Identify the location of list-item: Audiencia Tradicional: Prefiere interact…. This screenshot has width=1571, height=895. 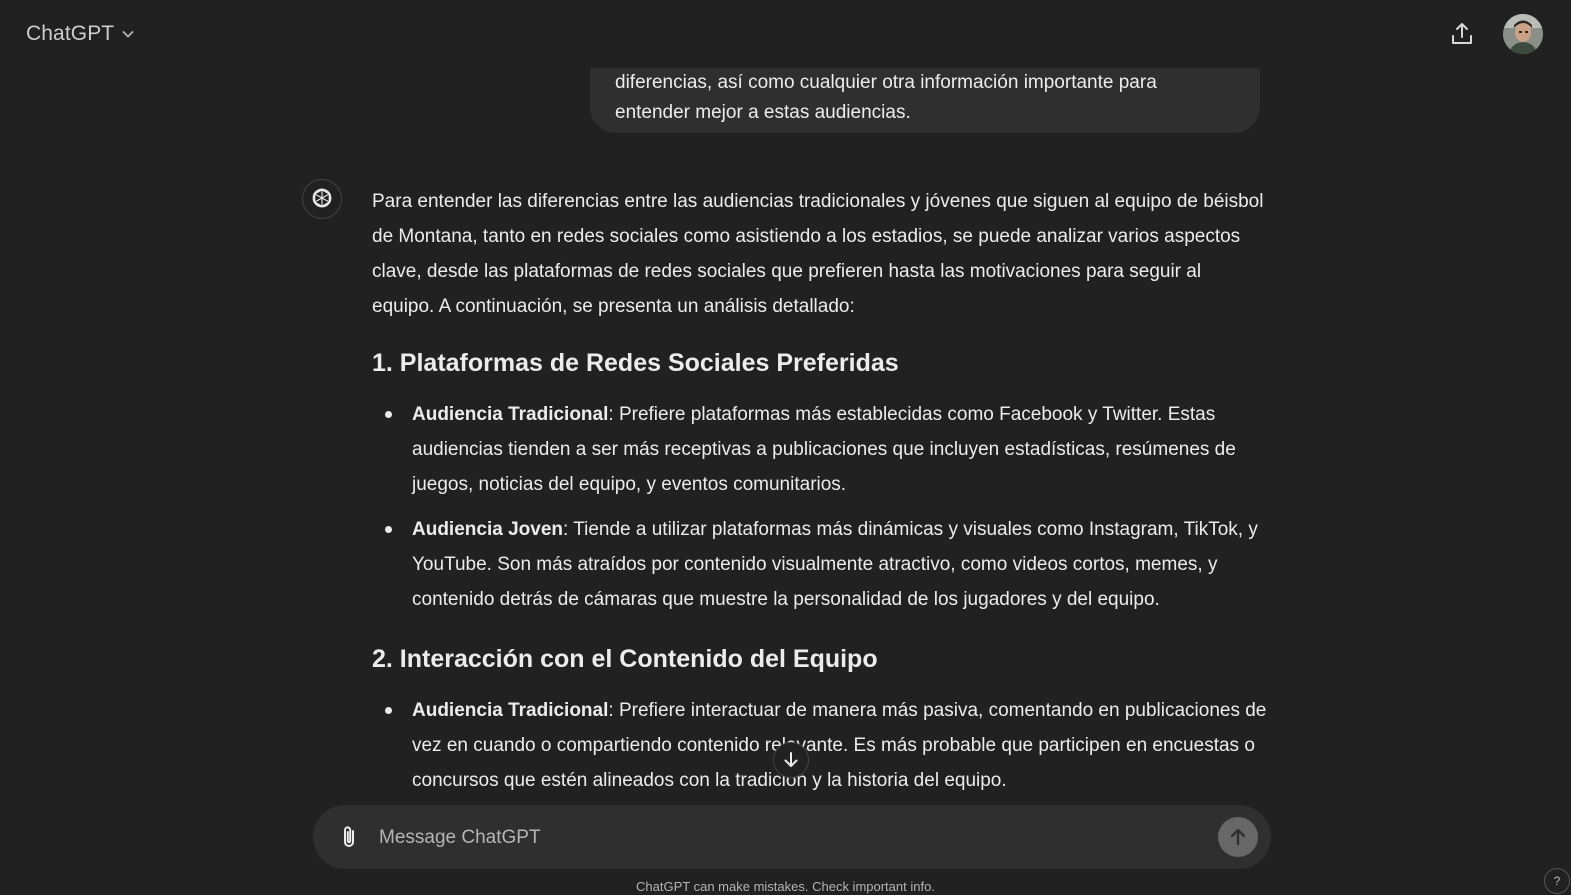
(826, 745).